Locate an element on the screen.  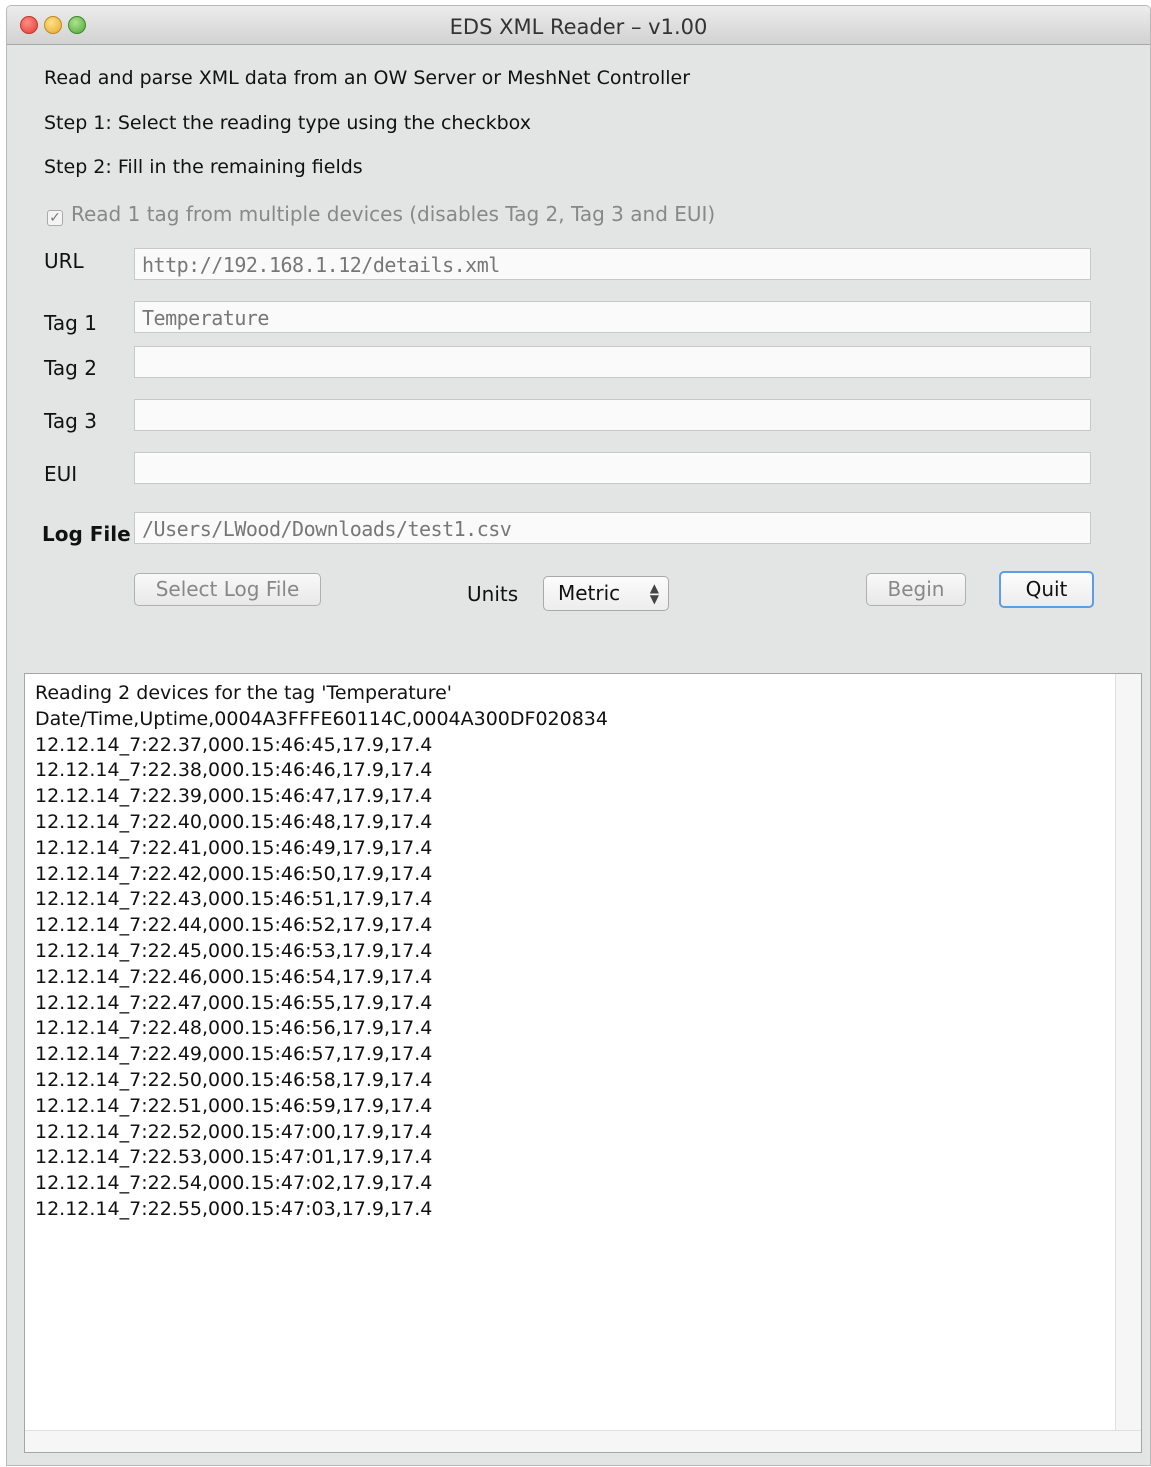
tag3-field is located at coordinates (612, 415).